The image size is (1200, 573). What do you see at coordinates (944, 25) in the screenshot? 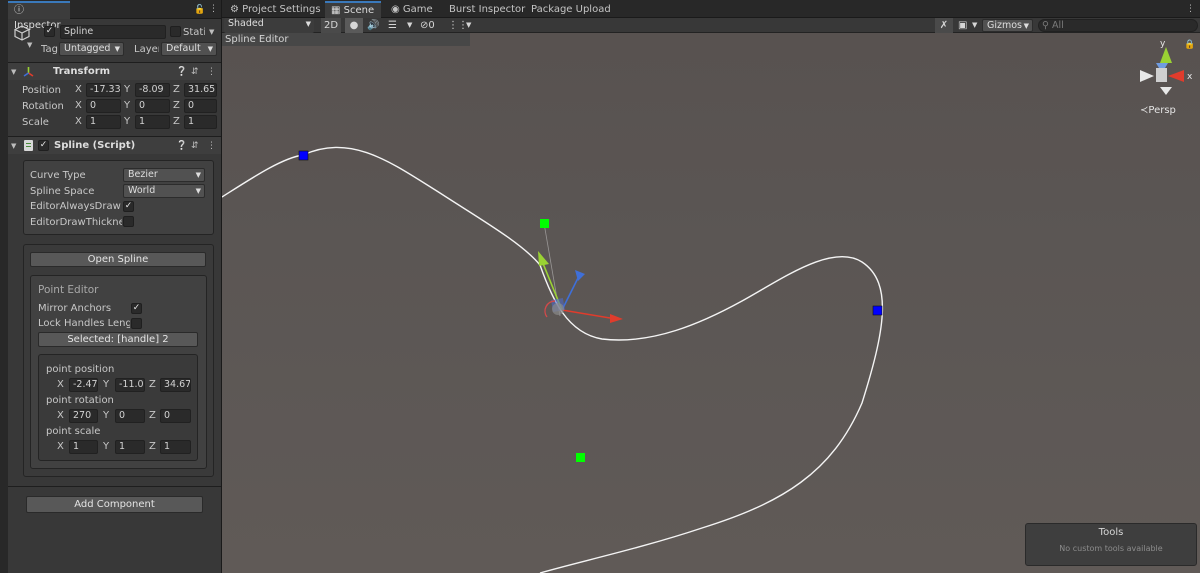
I see `tools-wrench-icon: ✗` at bounding box center [944, 25].